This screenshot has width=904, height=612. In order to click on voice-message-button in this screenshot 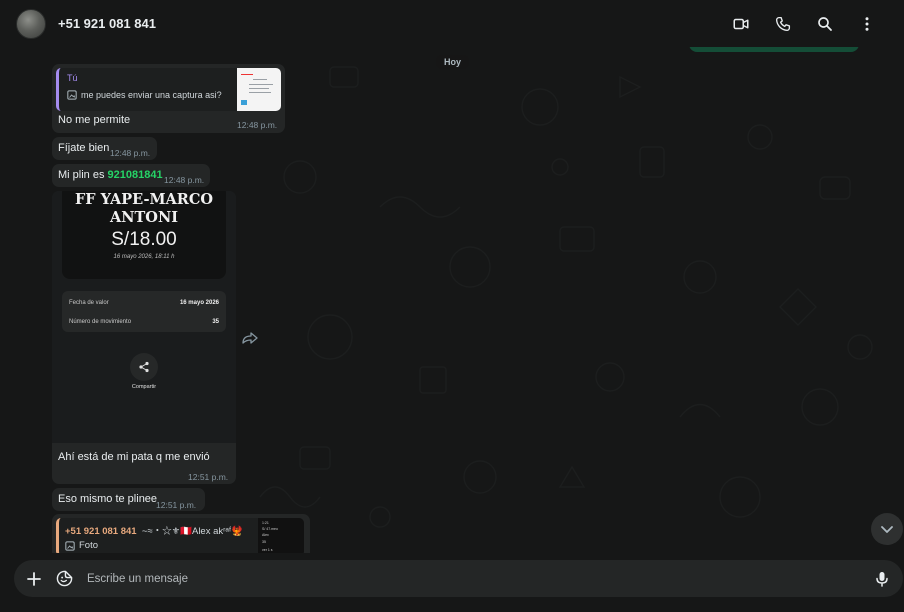, I will do `click(882, 579)`.